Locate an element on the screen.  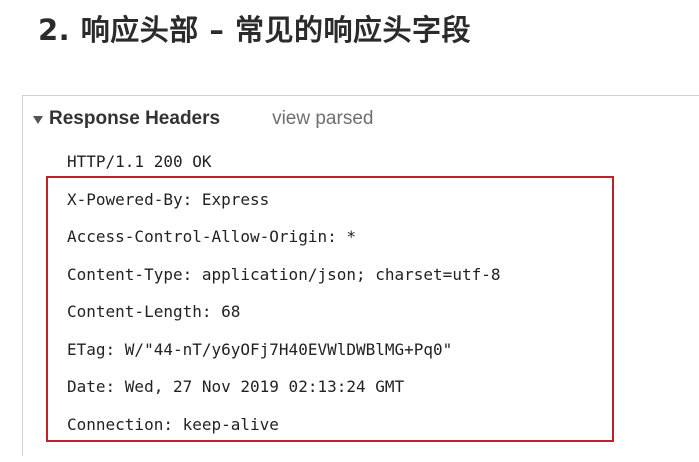
view-parsed-link: view parsed is located at coordinates (322, 119).